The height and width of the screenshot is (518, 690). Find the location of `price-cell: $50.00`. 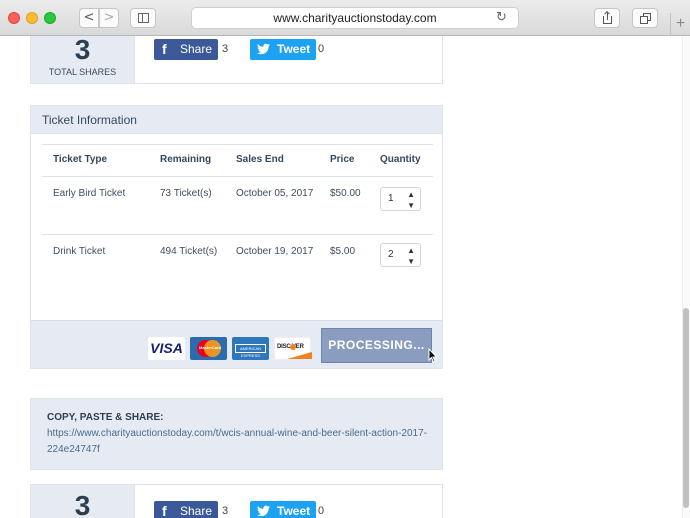

price-cell: $50.00 is located at coordinates (345, 193).